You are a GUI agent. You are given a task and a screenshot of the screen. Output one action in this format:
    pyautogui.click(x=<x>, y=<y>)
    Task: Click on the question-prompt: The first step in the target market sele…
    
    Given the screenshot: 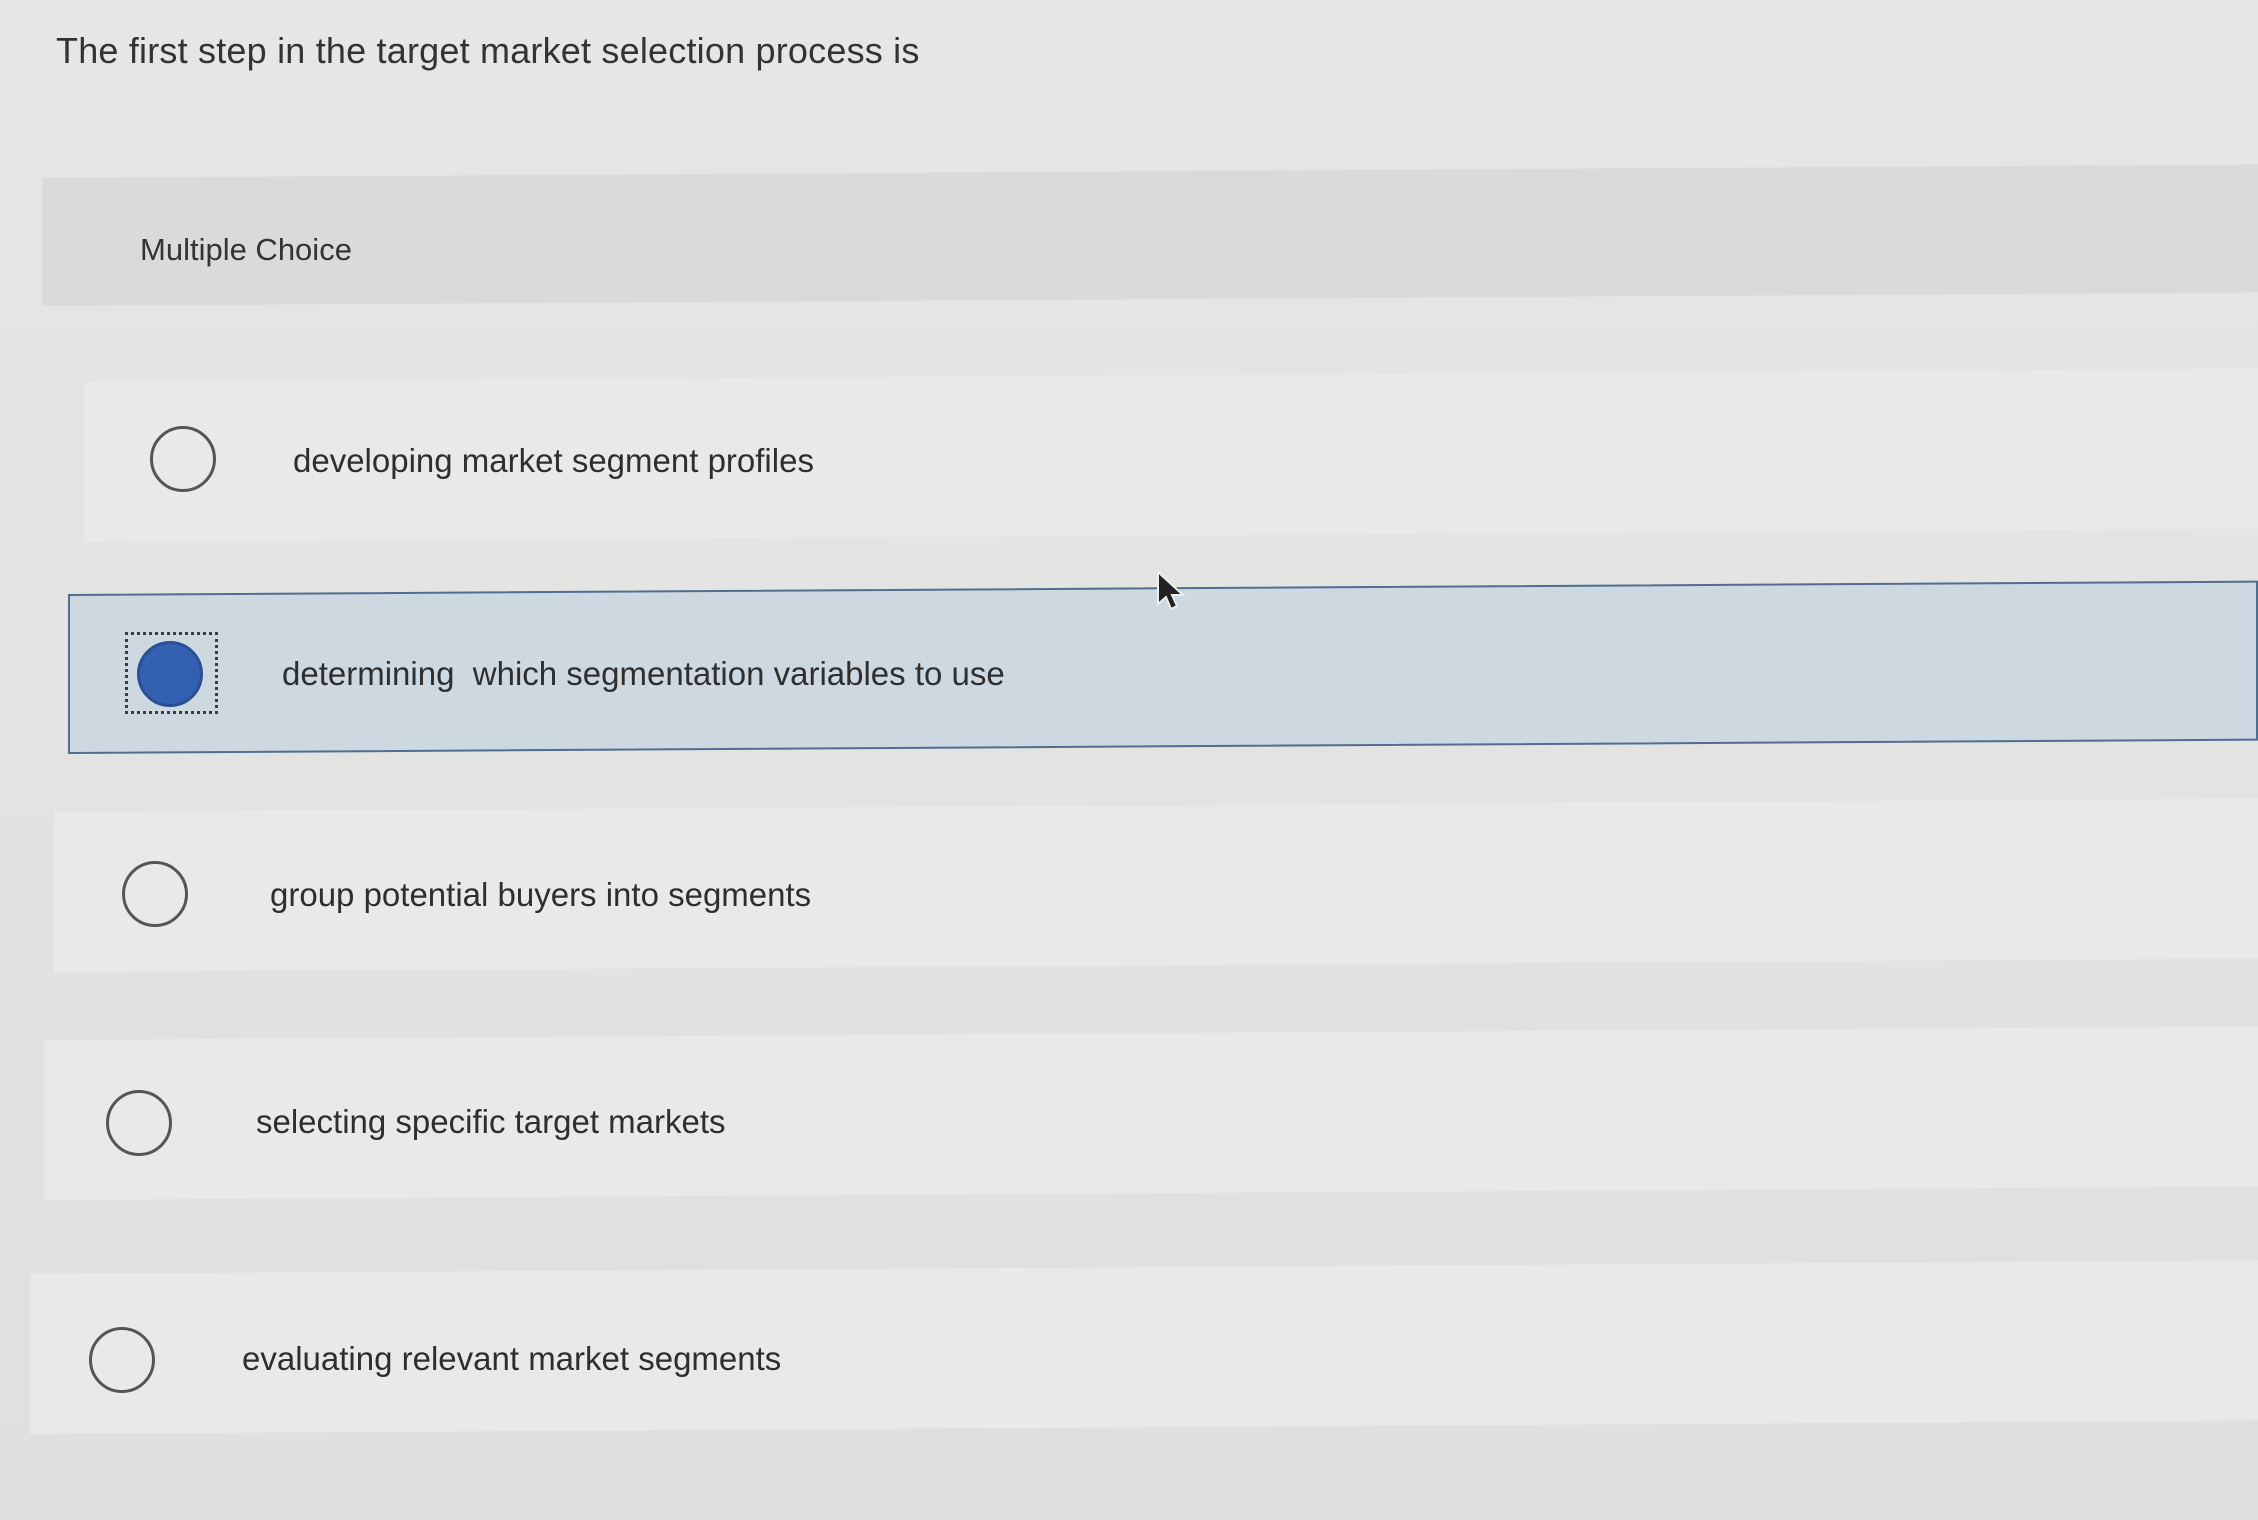 What is the action you would take?
    pyautogui.click(x=488, y=50)
    